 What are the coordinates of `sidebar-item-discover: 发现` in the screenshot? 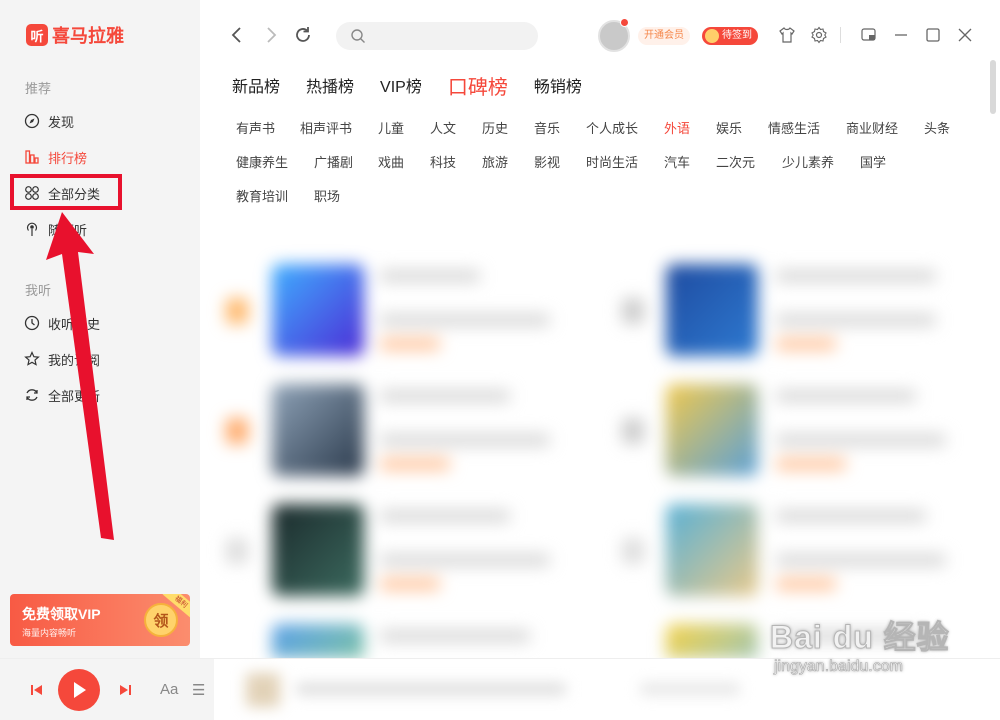 It's located at (49, 121).